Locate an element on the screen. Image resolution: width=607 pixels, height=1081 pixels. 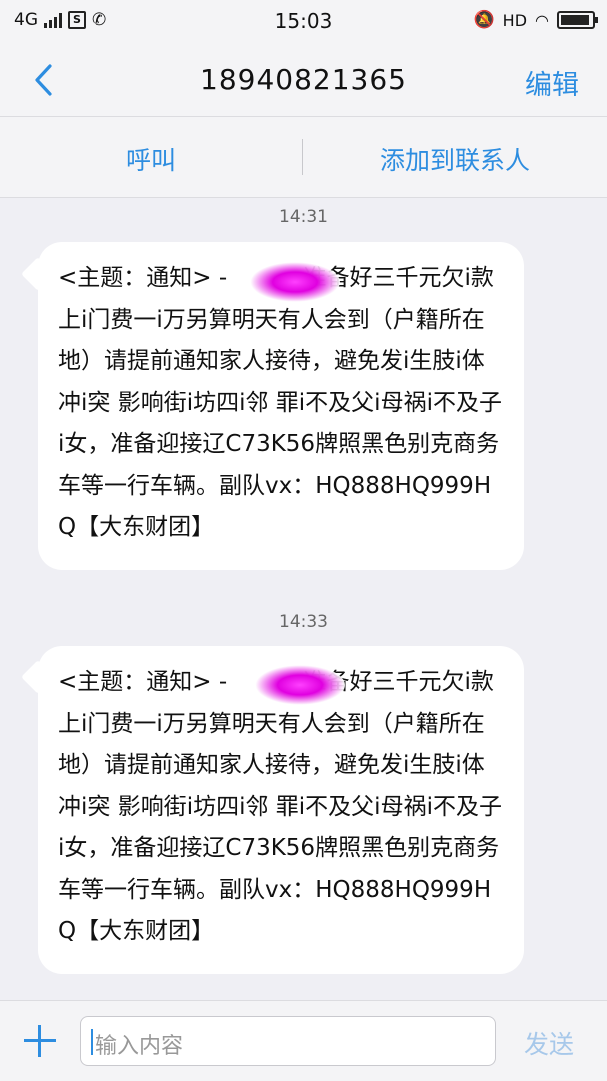
nav-bar: 18940821365 编辑 is located at coordinates (303, 80).